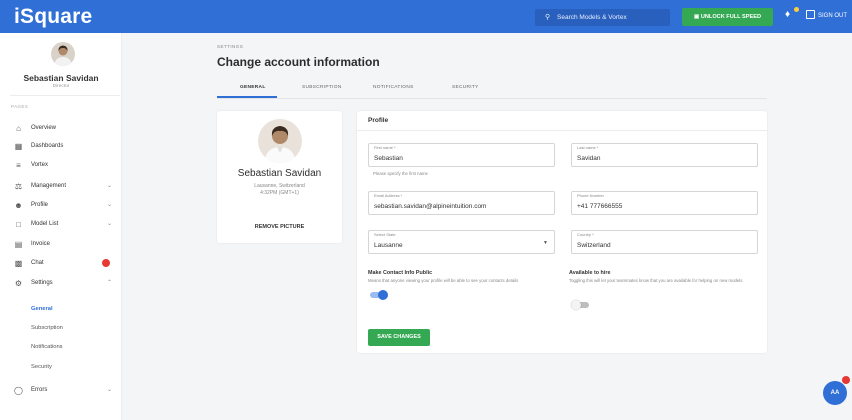 The height and width of the screenshot is (420, 852). What do you see at coordinates (40, 165) in the screenshot?
I see `sidebar-item-label: Vortex` at bounding box center [40, 165].